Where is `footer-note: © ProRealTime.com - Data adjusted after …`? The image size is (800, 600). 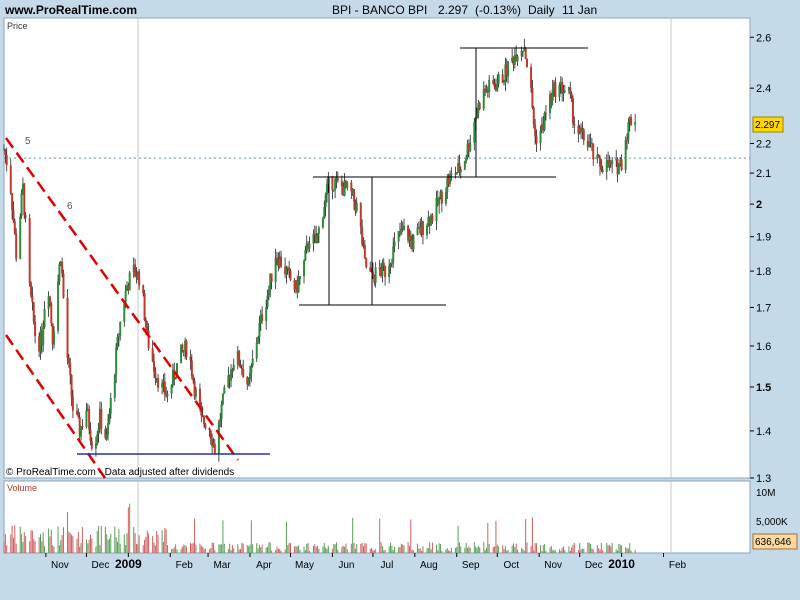
footer-note: © ProRealTime.com - Data adjusted after … is located at coordinates (120, 472).